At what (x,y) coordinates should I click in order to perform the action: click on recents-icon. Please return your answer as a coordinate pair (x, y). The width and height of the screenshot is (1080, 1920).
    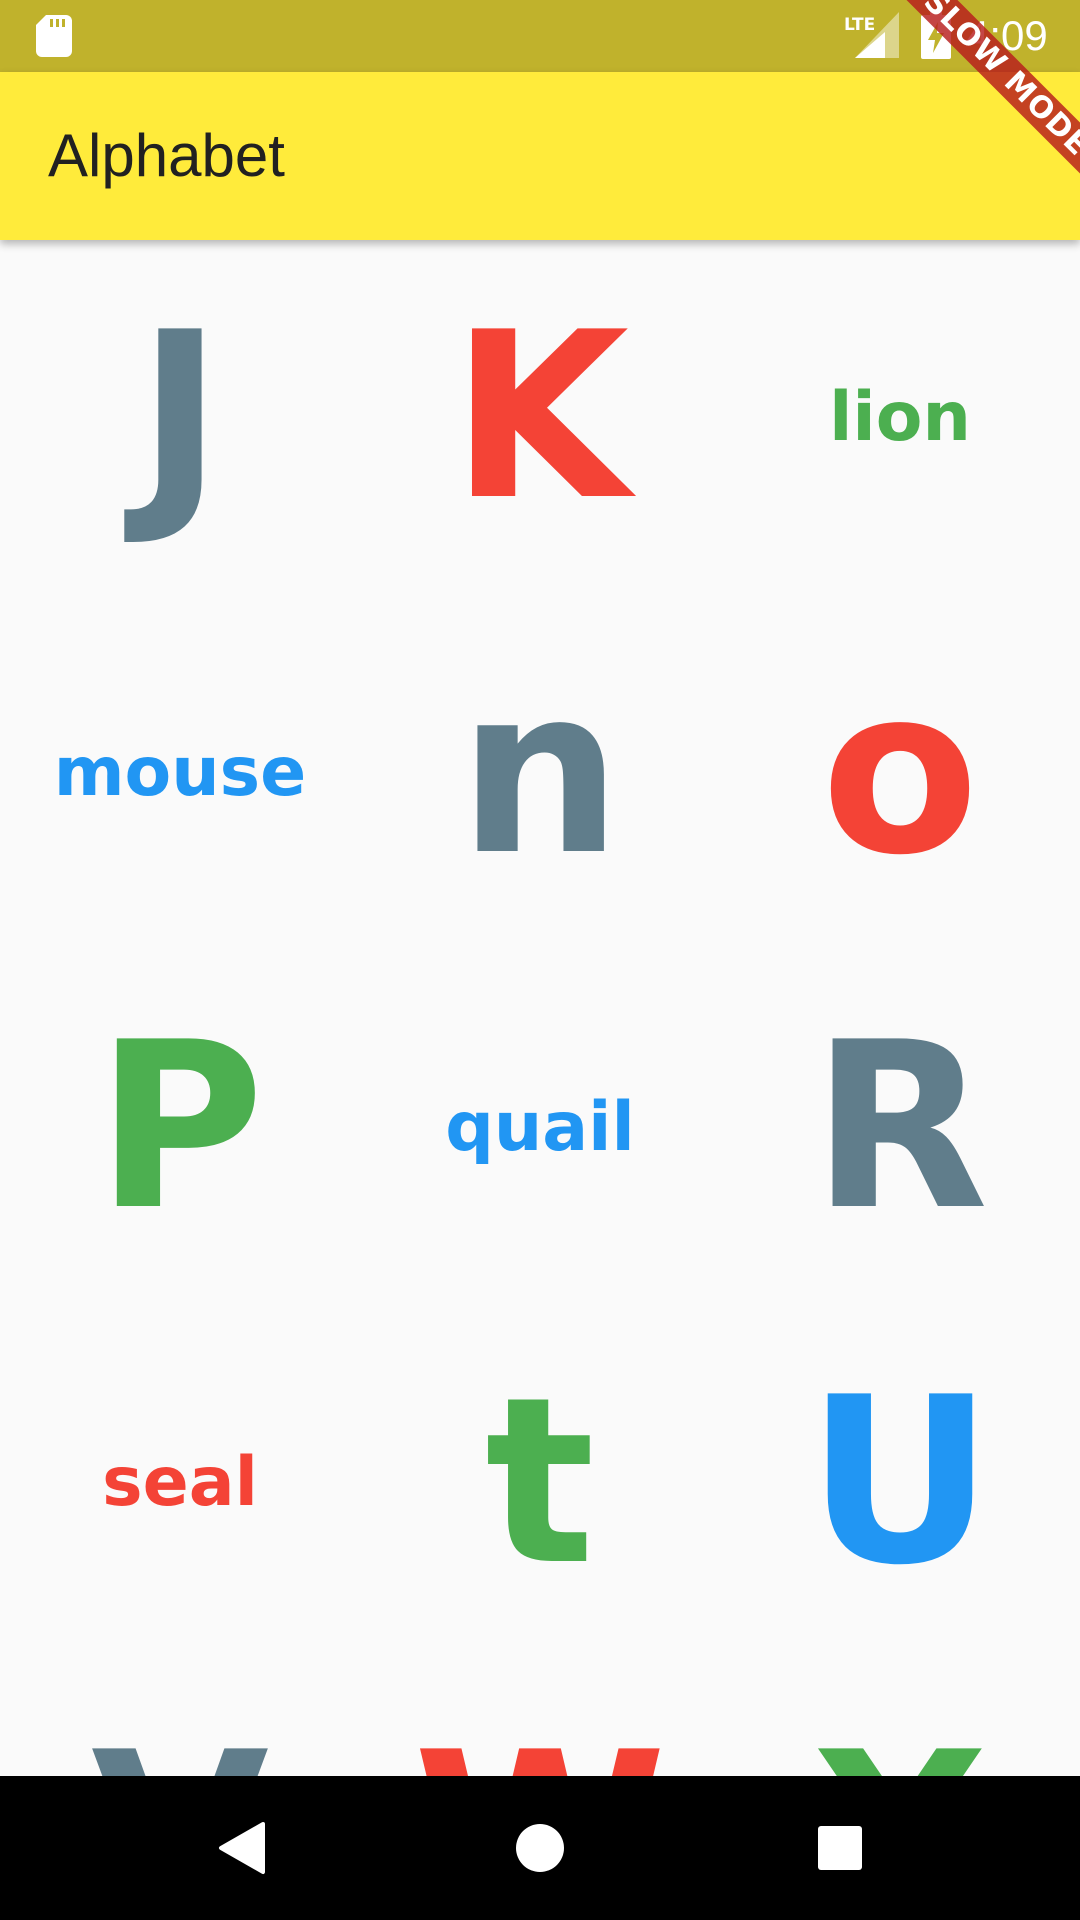
    Looking at the image, I should click on (840, 1848).